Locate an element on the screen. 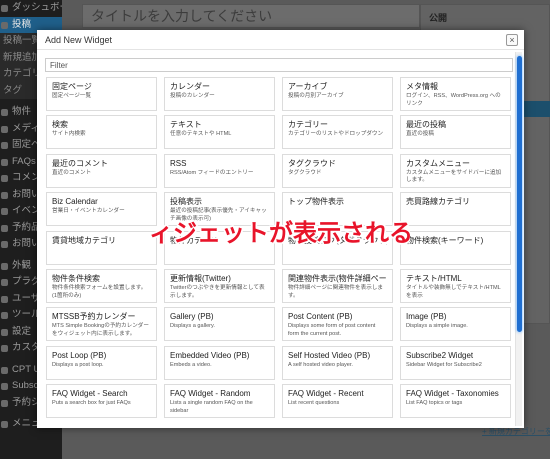 Image resolution: width=550 pixels, height=459 pixels. sidebar-item-label: 物件 is located at coordinates (22, 111).